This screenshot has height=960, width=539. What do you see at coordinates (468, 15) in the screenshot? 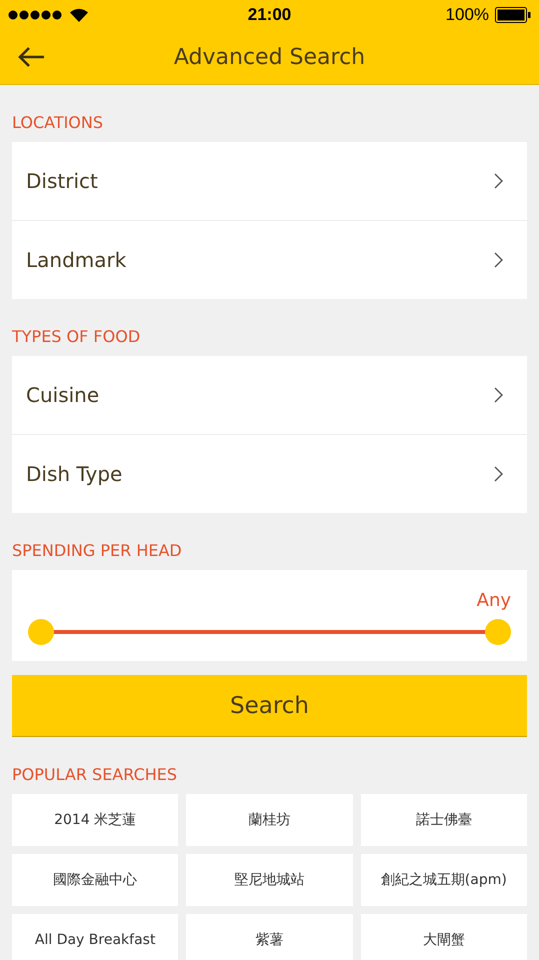
I see `battery-percent: 100%` at bounding box center [468, 15].